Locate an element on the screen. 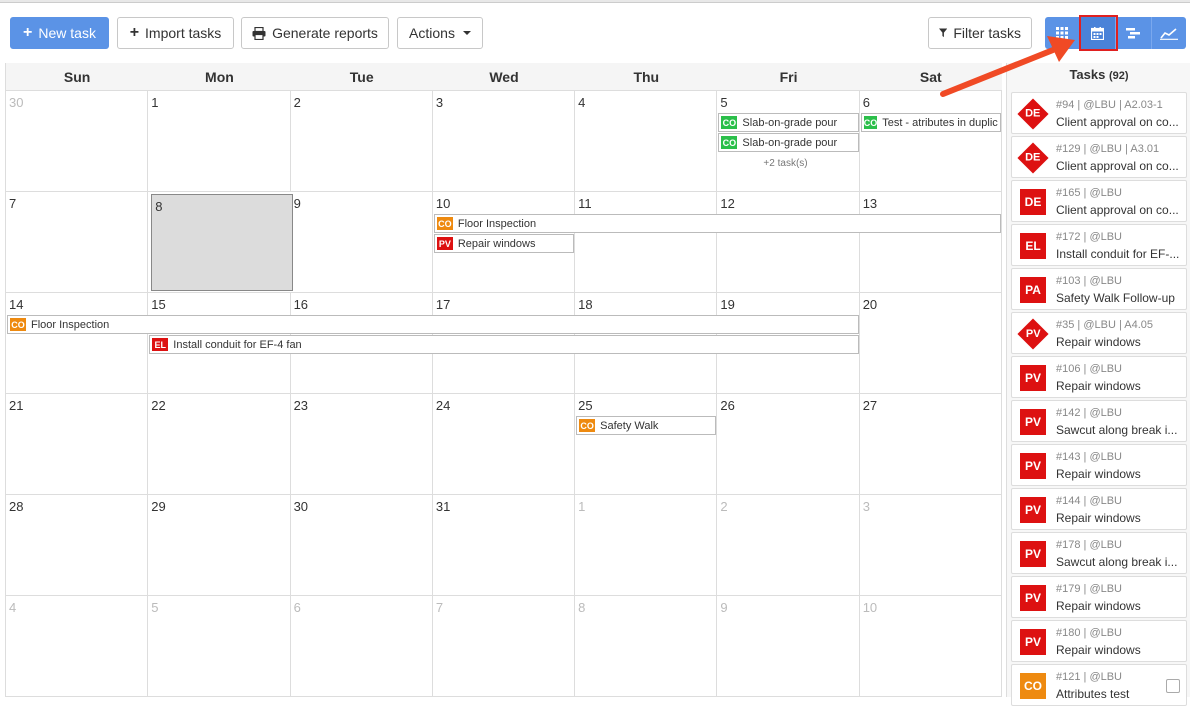 The image size is (1190, 706). calendar-view-button is located at coordinates (1098, 33).